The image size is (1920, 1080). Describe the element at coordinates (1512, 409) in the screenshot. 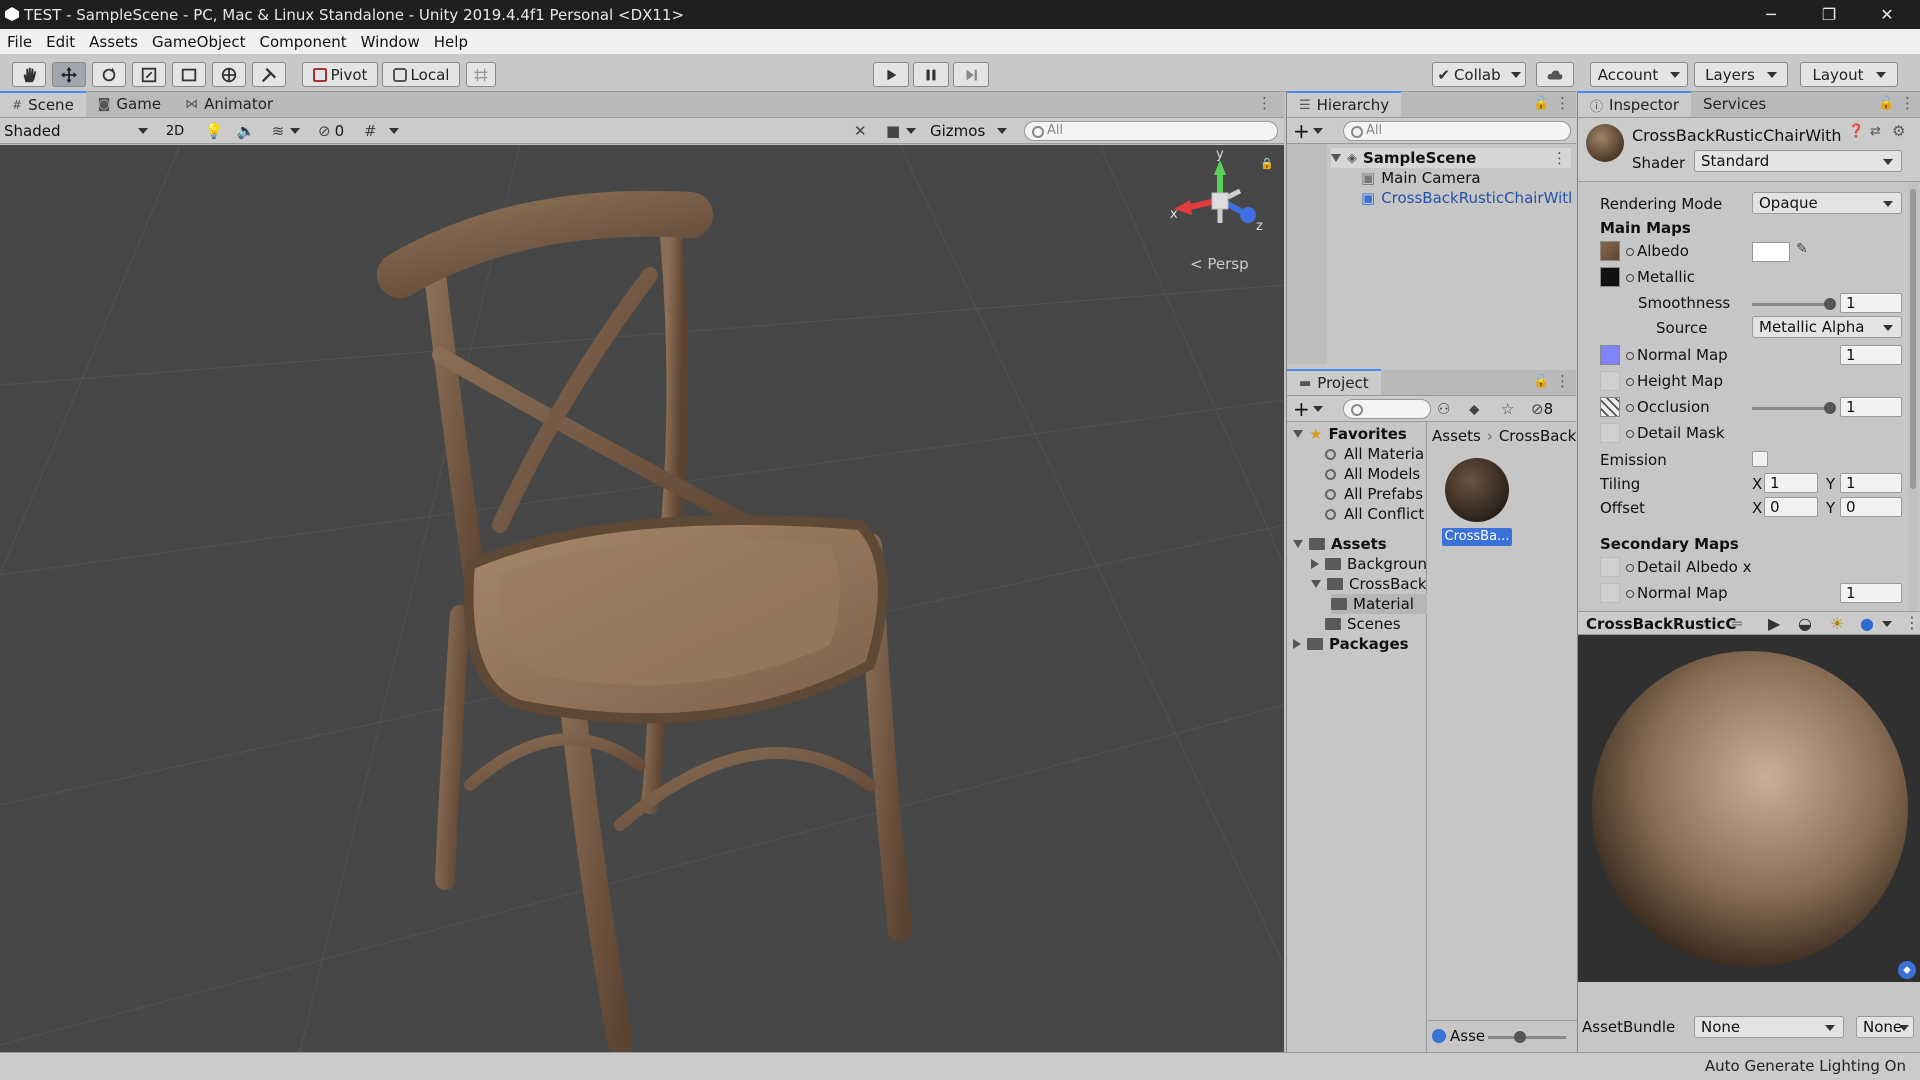

I see `favorite-button: ☆` at that location.